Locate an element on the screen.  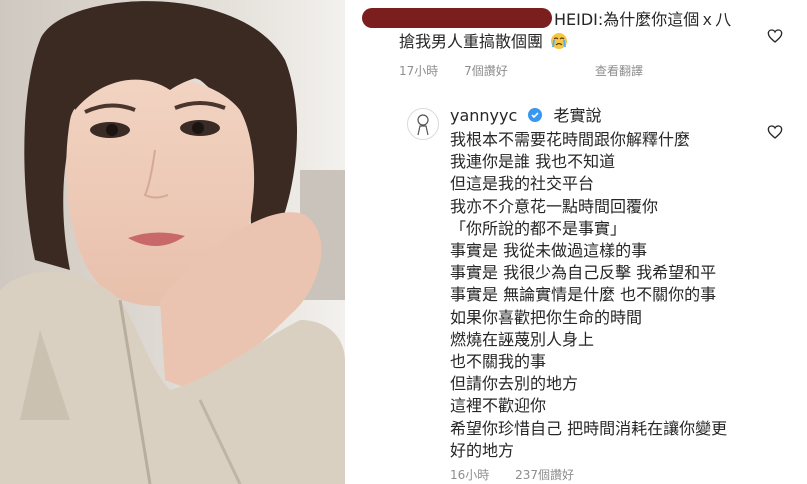
comment2-time: 16小時 is located at coordinates (470, 475).